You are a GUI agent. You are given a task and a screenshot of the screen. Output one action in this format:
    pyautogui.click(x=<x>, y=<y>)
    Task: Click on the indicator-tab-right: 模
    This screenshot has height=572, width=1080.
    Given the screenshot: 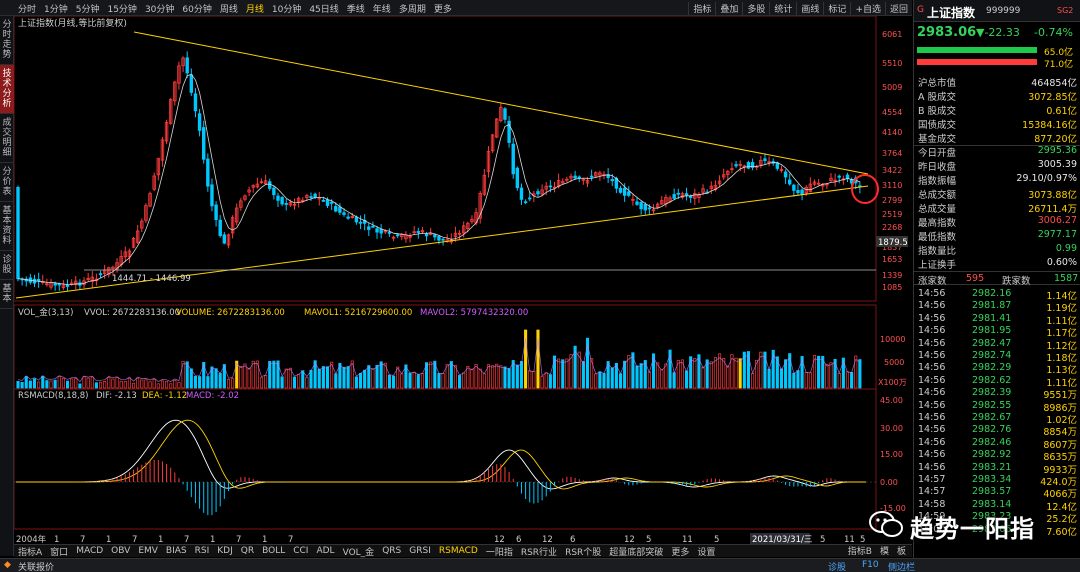 What is the action you would take?
    pyautogui.click(x=884, y=550)
    